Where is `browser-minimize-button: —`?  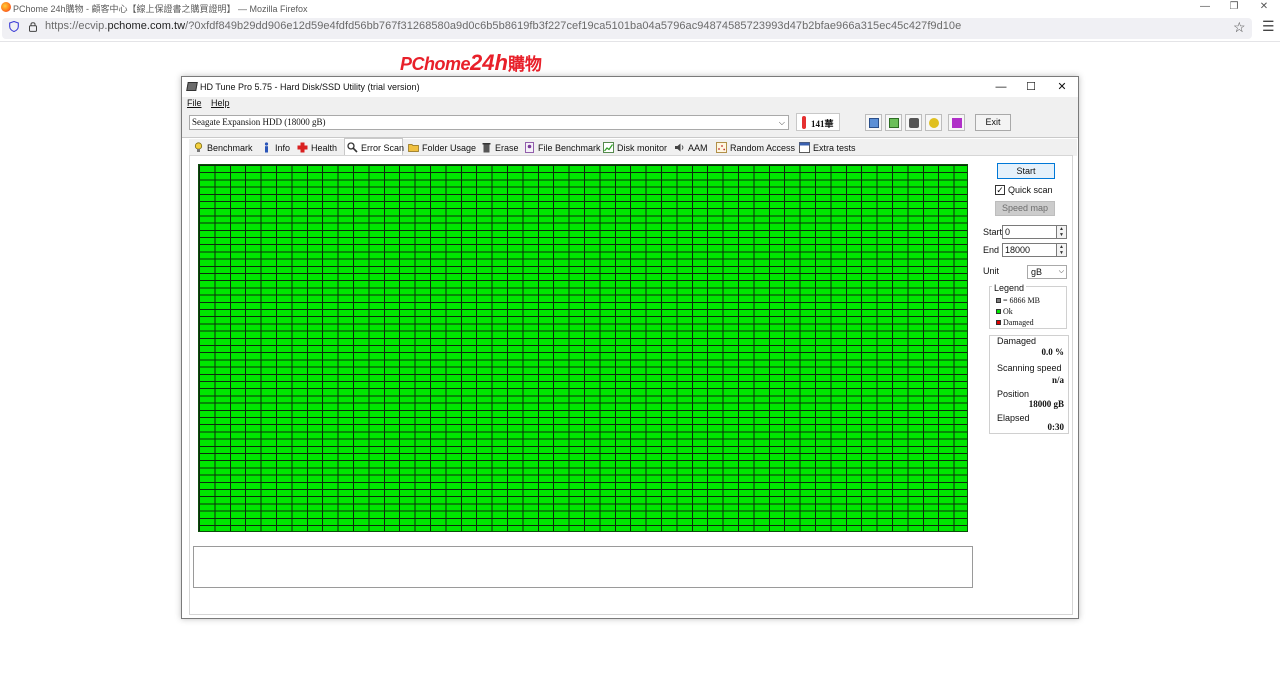 browser-minimize-button: — is located at coordinates (1205, 7).